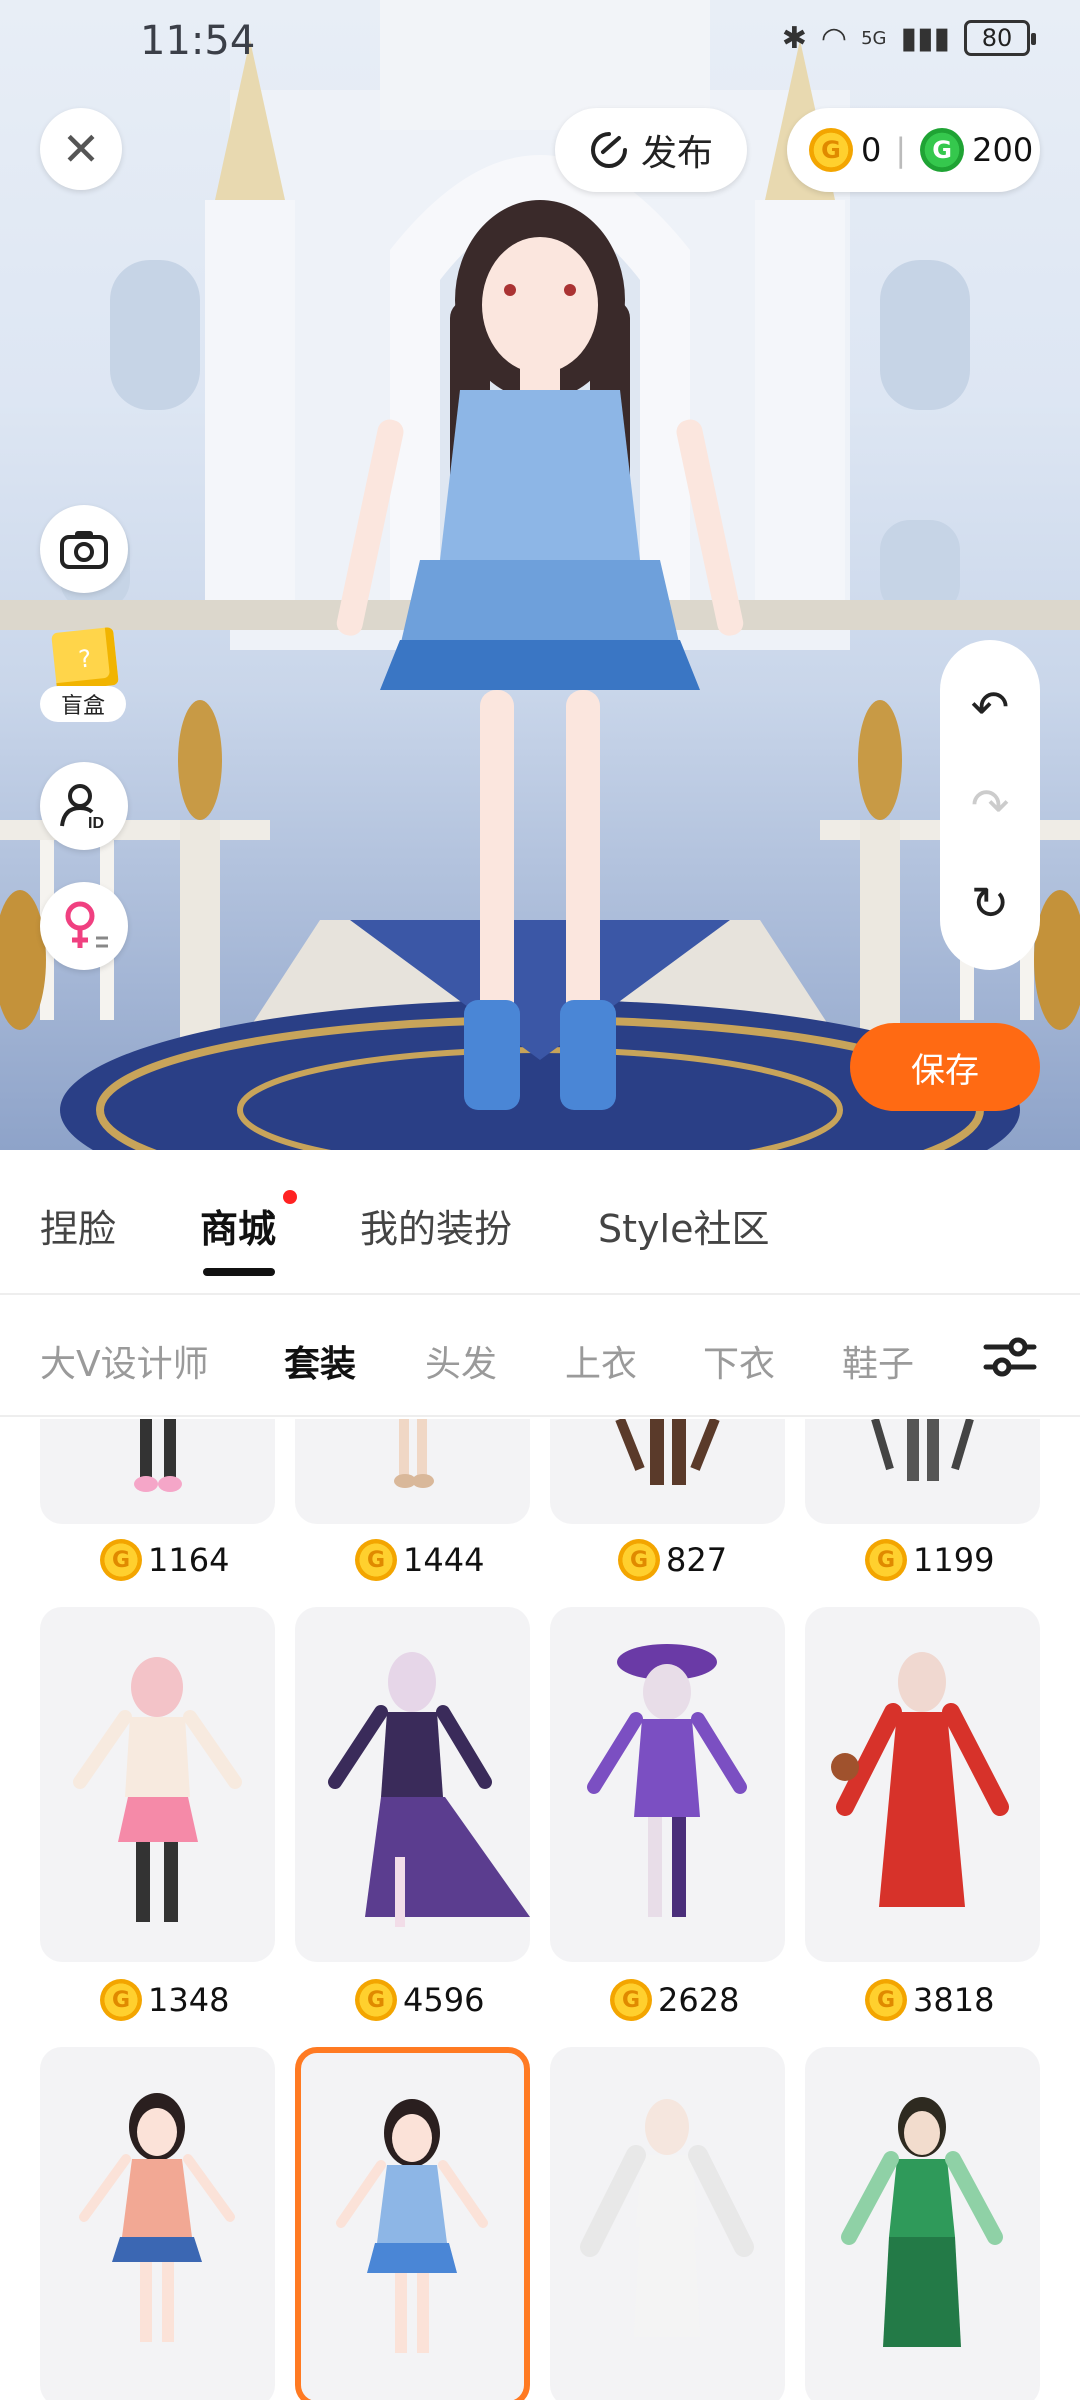 This screenshot has width=1080, height=2400. Describe the element at coordinates (540, 1222) in the screenshot. I see `main-tab-bar: 捏脸 商城 我的装扮 Style社区` at that location.